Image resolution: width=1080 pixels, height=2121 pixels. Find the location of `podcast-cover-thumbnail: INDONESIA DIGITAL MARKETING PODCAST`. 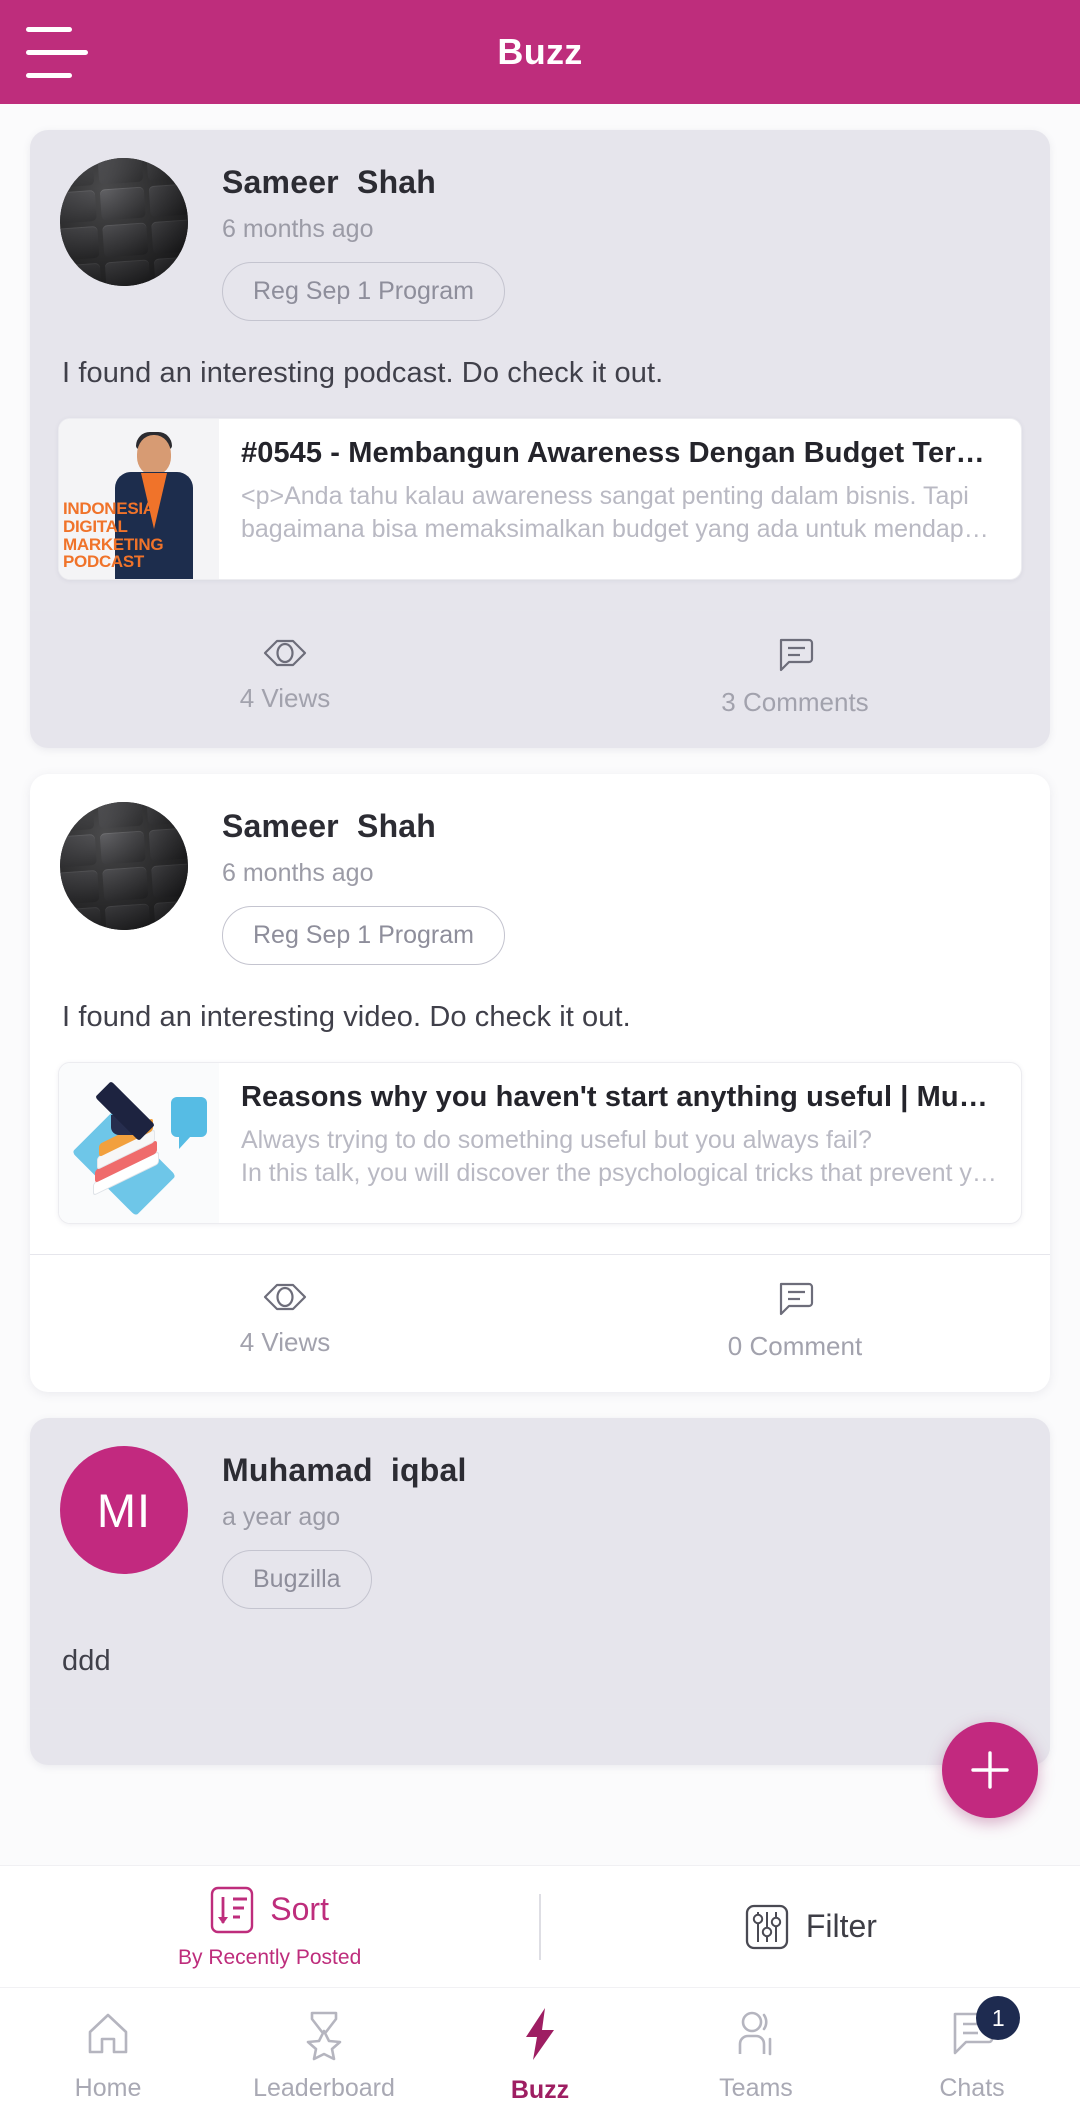

podcast-cover-thumbnail: INDONESIA DIGITAL MARKETING PODCAST is located at coordinates (139, 499).